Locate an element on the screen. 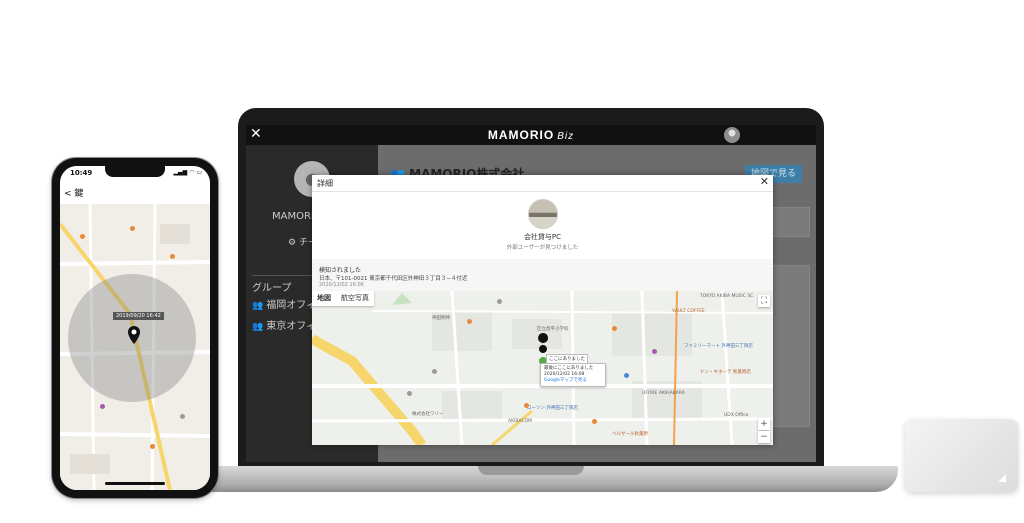 The width and height of the screenshot is (1024, 523). sidebar-item-group: 👥 東京オフィ is located at coordinates (284, 324).